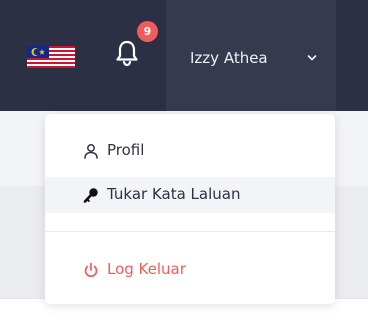 The width and height of the screenshot is (368, 336). What do you see at coordinates (312, 58) in the screenshot?
I see `chevron-down-icon` at bounding box center [312, 58].